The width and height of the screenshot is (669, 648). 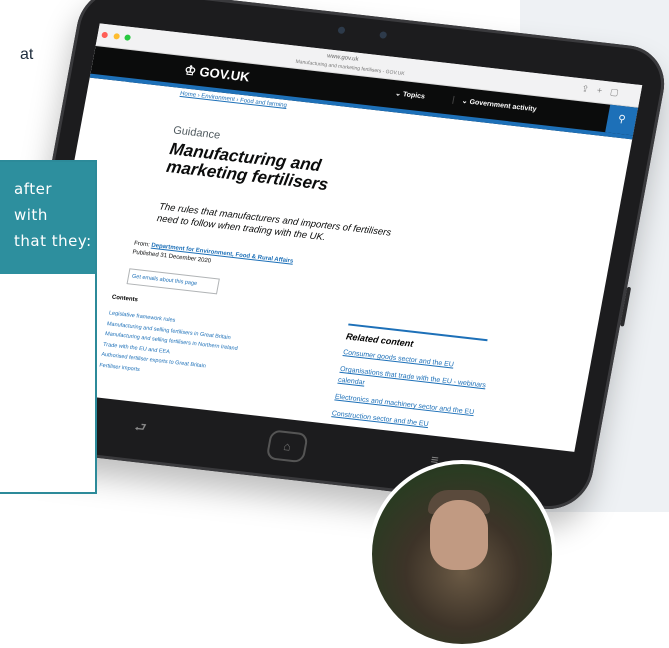 What do you see at coordinates (48, 327) in the screenshot?
I see `callout-box: after with that they:` at bounding box center [48, 327].